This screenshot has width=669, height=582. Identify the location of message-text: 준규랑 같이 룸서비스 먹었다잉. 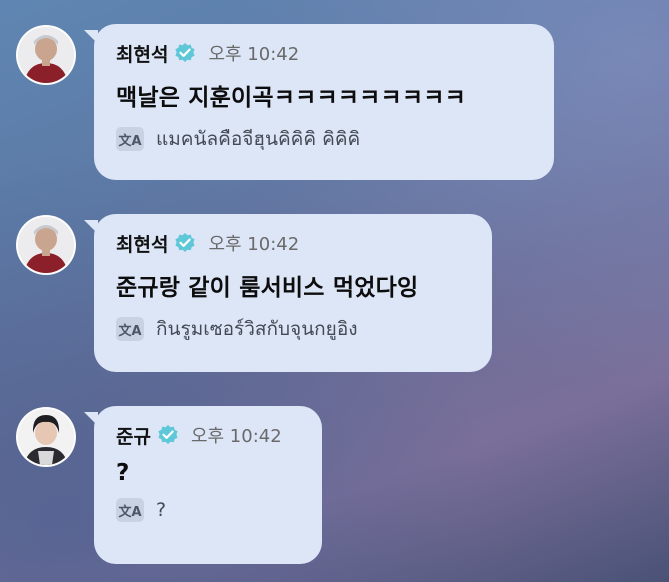
(267, 288).